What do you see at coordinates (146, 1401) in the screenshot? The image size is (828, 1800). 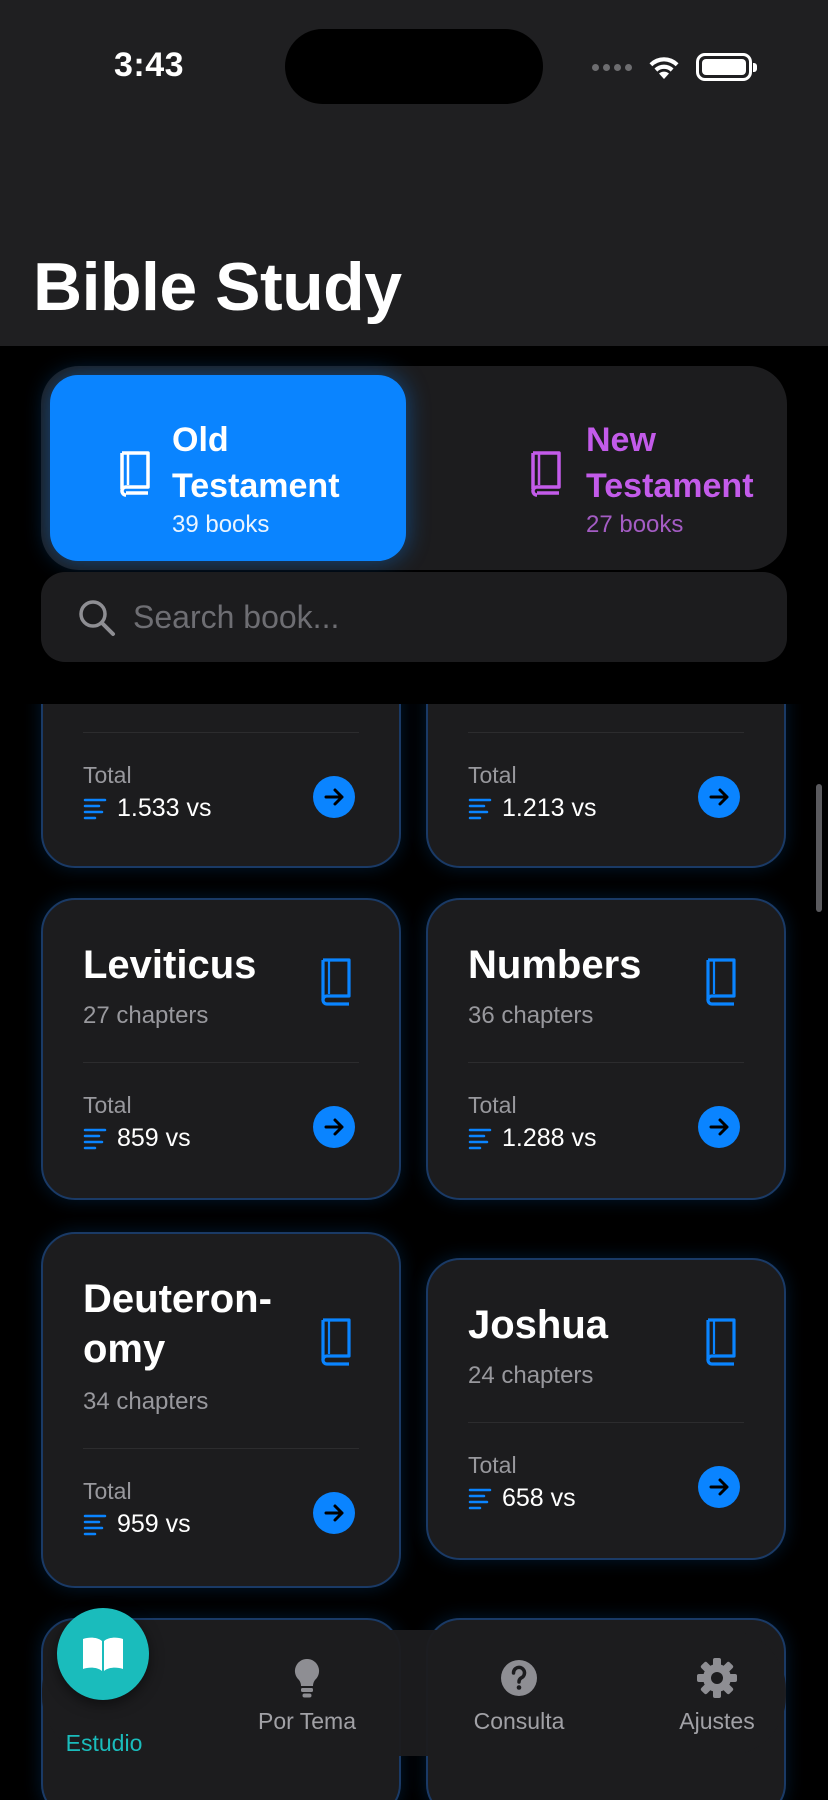 I see `chapter-count: 34 chapters` at bounding box center [146, 1401].